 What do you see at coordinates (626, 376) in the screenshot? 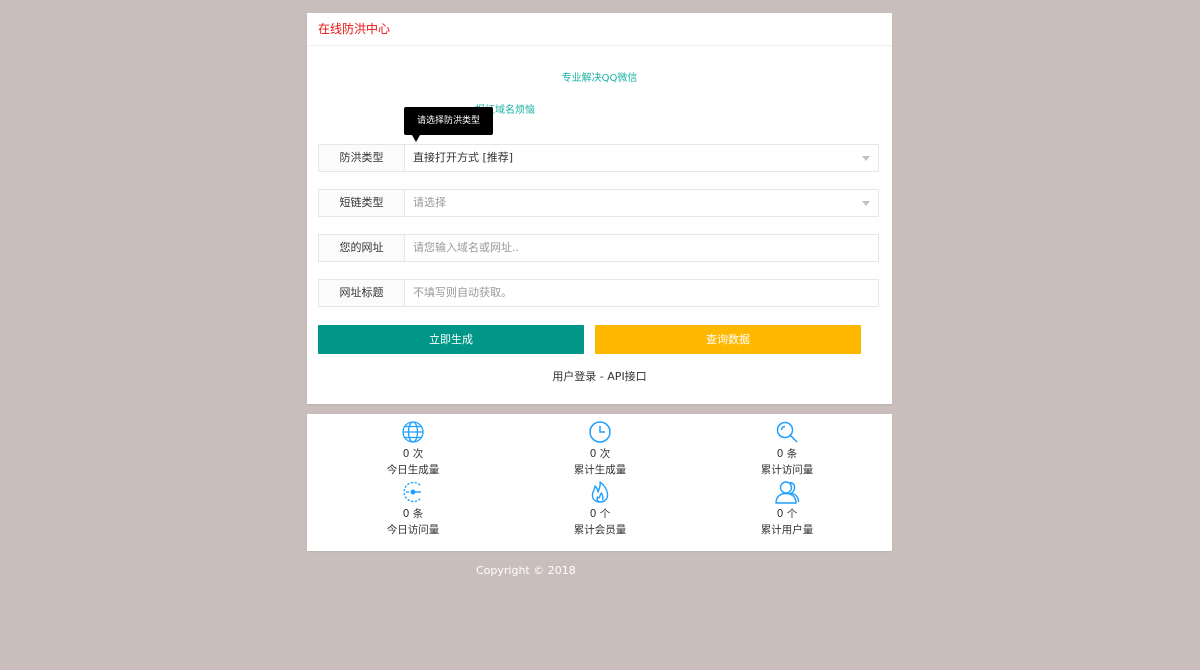
I see `api-link: API接口` at bounding box center [626, 376].